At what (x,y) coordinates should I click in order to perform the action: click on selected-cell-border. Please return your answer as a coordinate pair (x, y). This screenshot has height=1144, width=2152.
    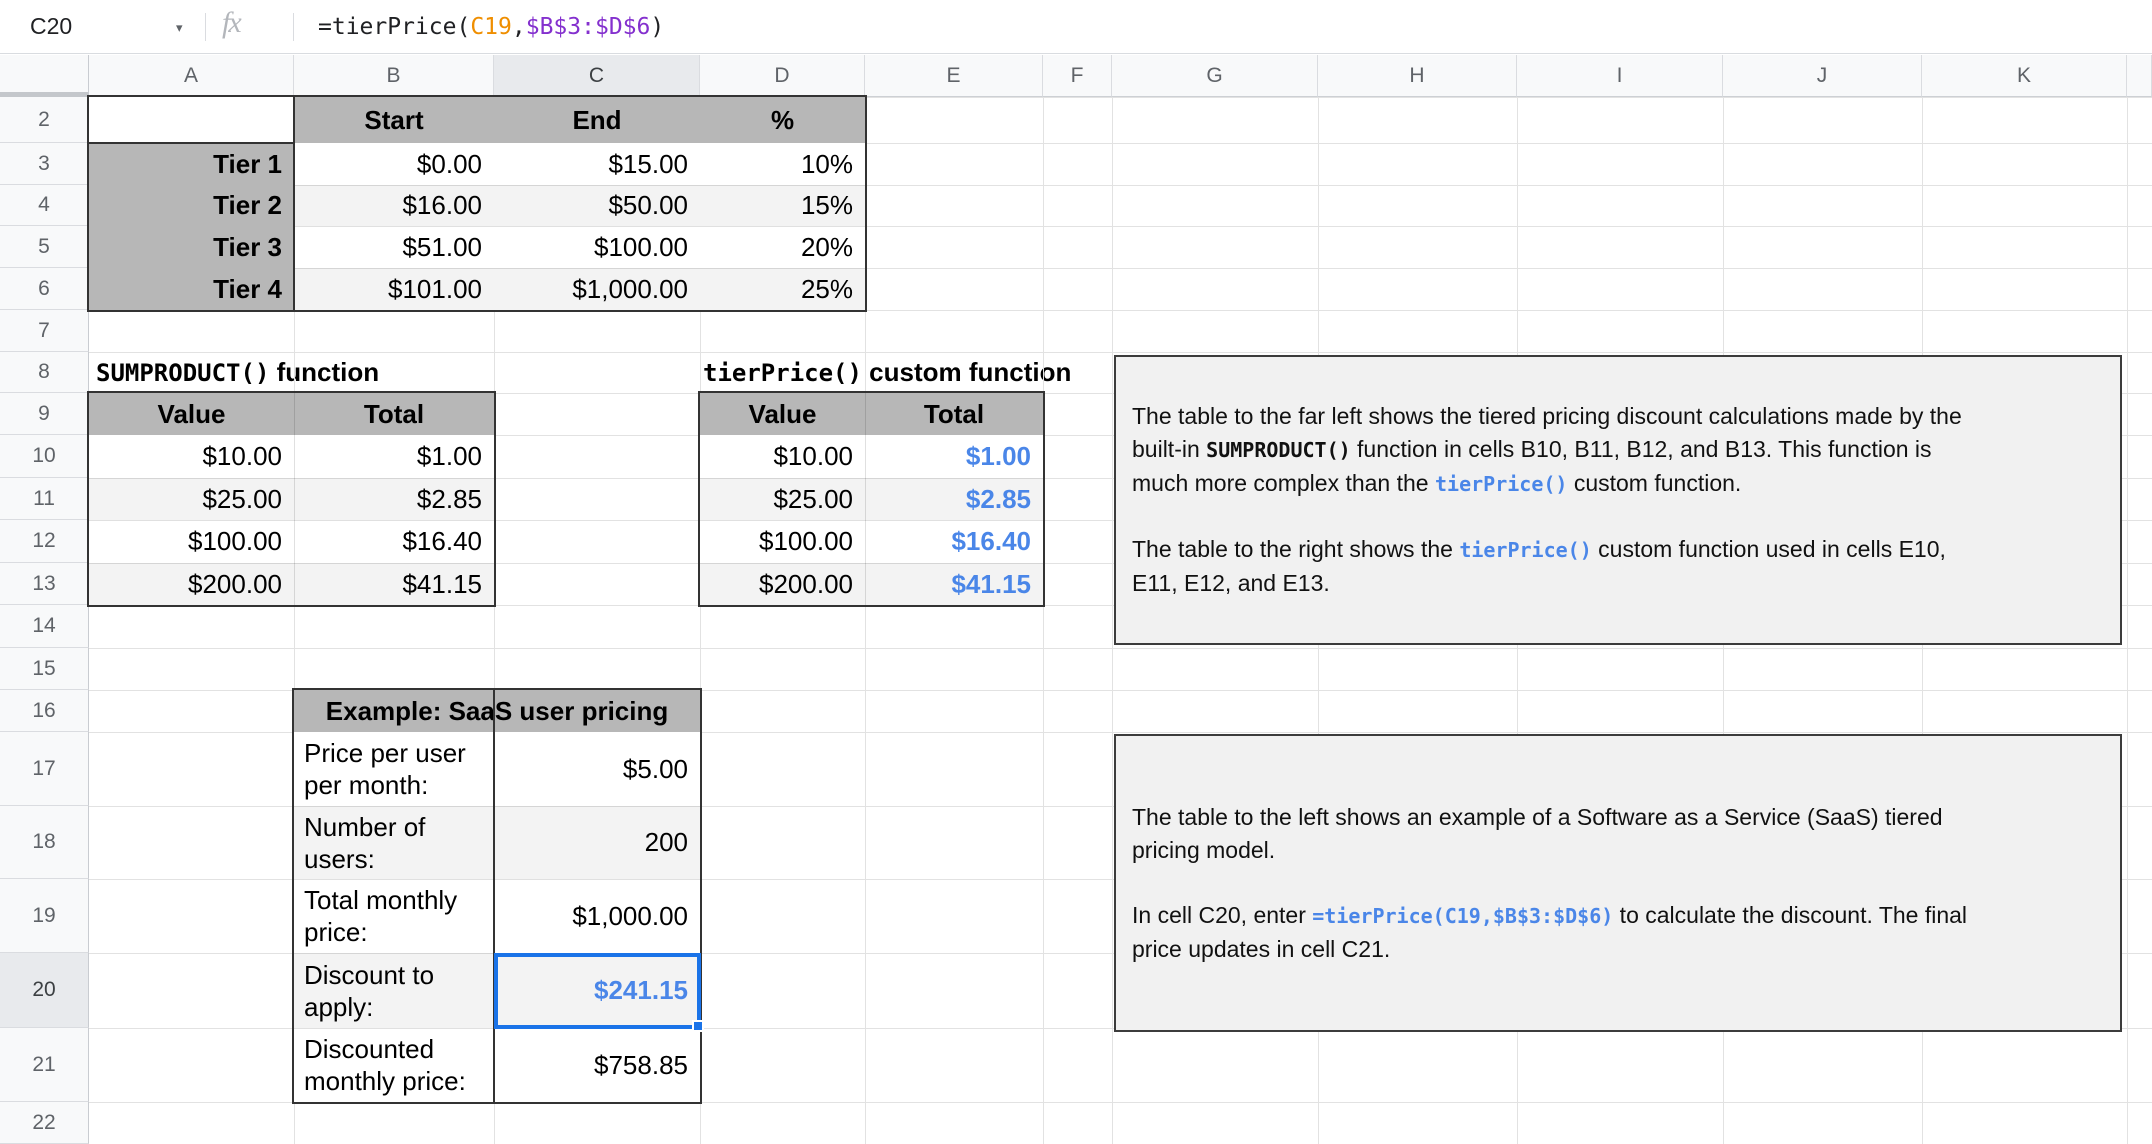
    Looking at the image, I should click on (597, 991).